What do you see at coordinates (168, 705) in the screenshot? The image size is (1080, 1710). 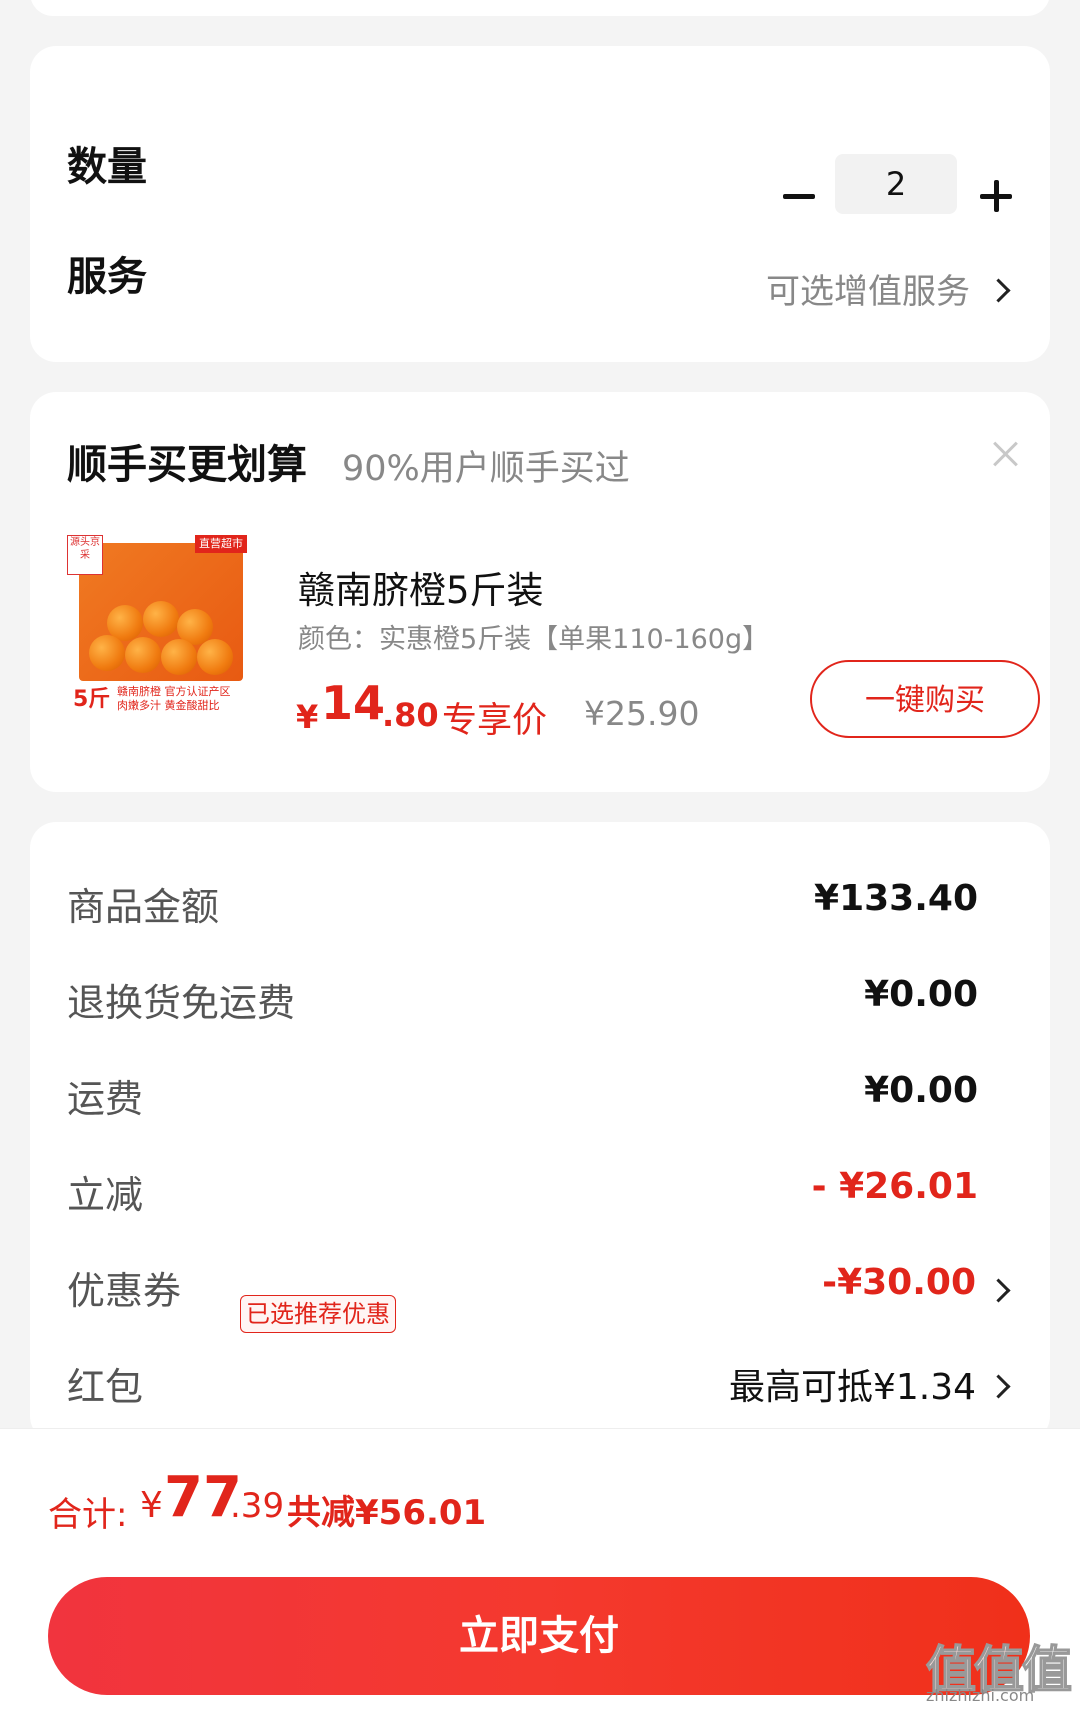 I see `thumbnail-caption-line: 肉嫩多汁 黄金酸甜比` at bounding box center [168, 705].